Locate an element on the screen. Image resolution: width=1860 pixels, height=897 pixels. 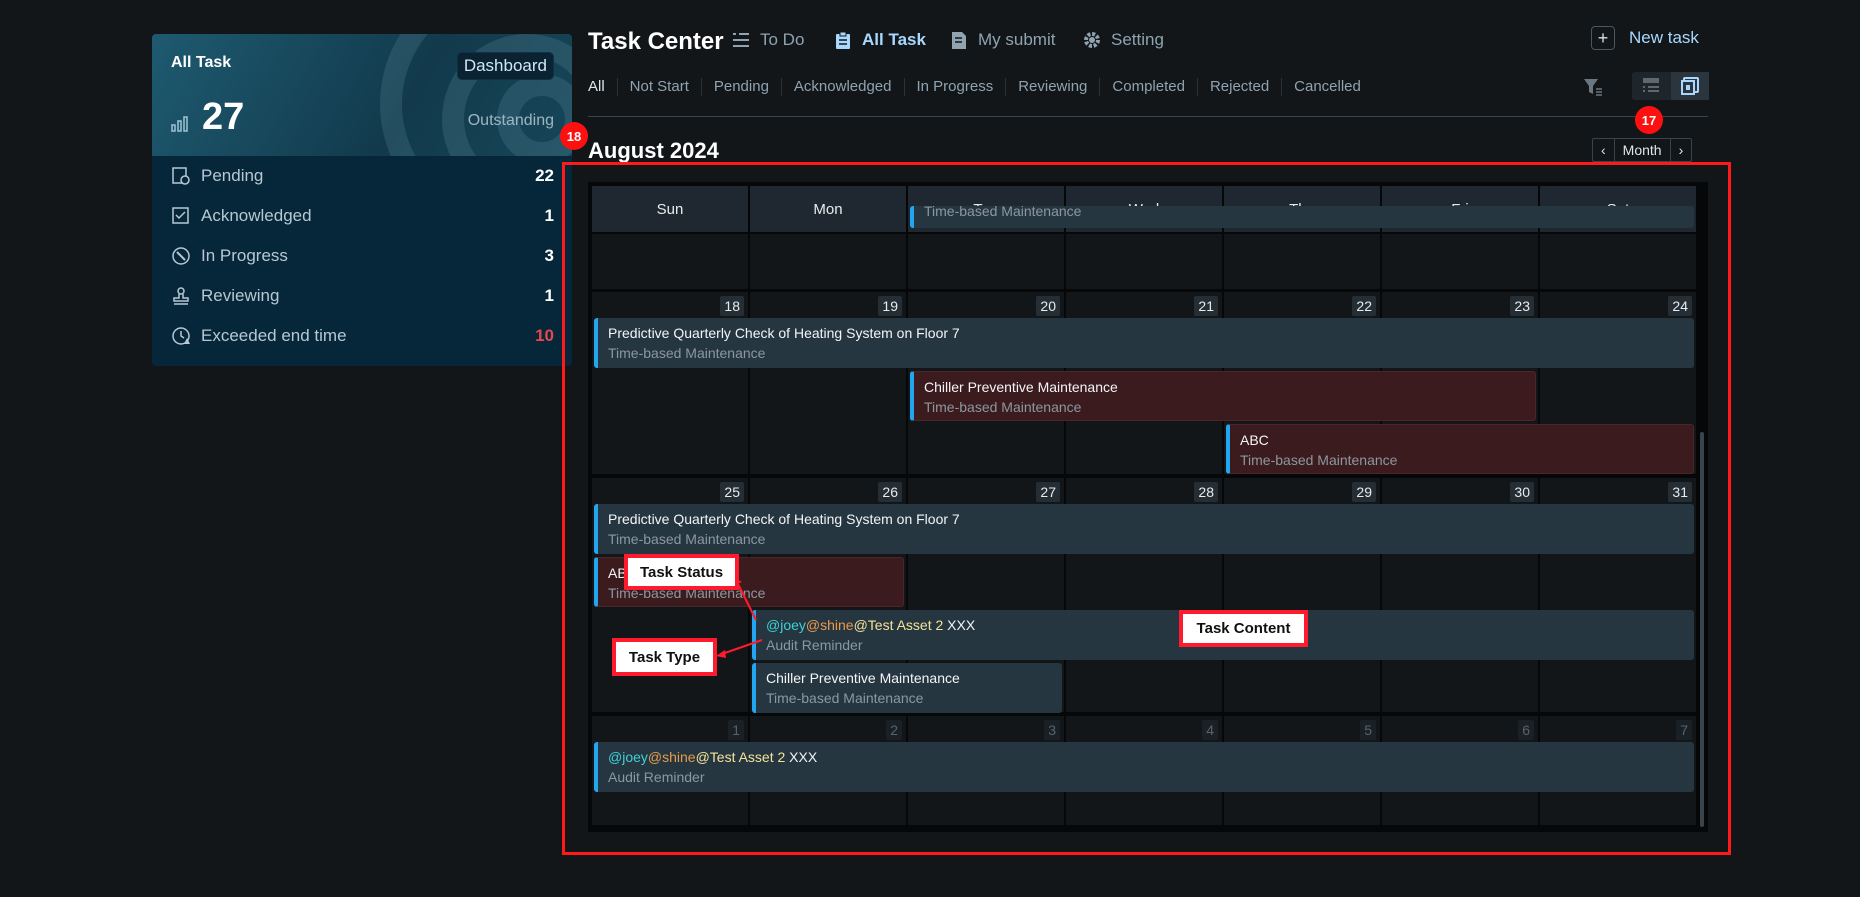
annotation-arrows is located at coordinates (739, 618).